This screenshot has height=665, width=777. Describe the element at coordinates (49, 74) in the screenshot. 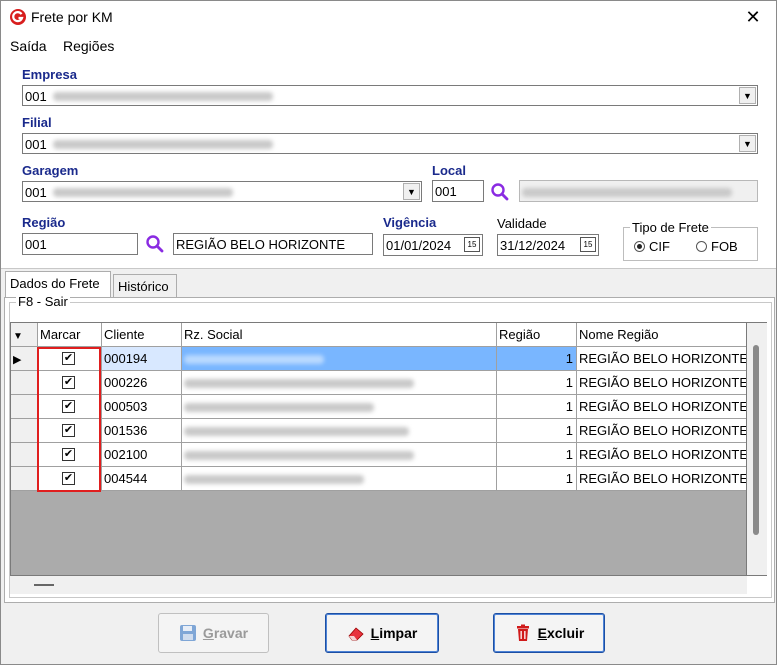

I see `empresa-label: Empresa` at that location.